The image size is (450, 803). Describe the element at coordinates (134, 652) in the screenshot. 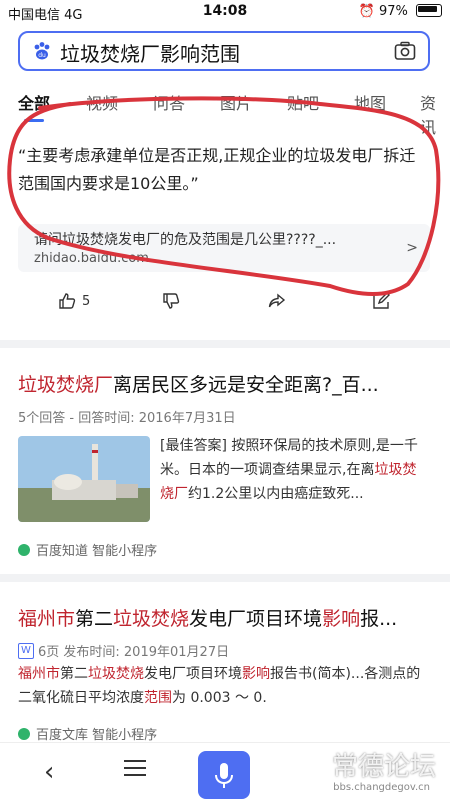

I see `result-2-meta-text: 6页 发布时间: 2019年01月27日` at that location.